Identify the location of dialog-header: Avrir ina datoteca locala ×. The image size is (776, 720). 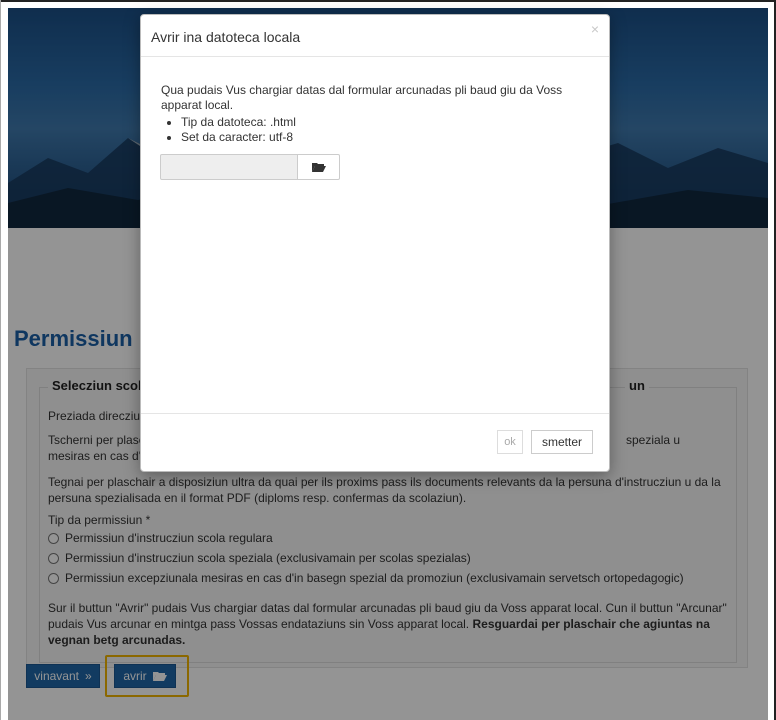
(375, 36).